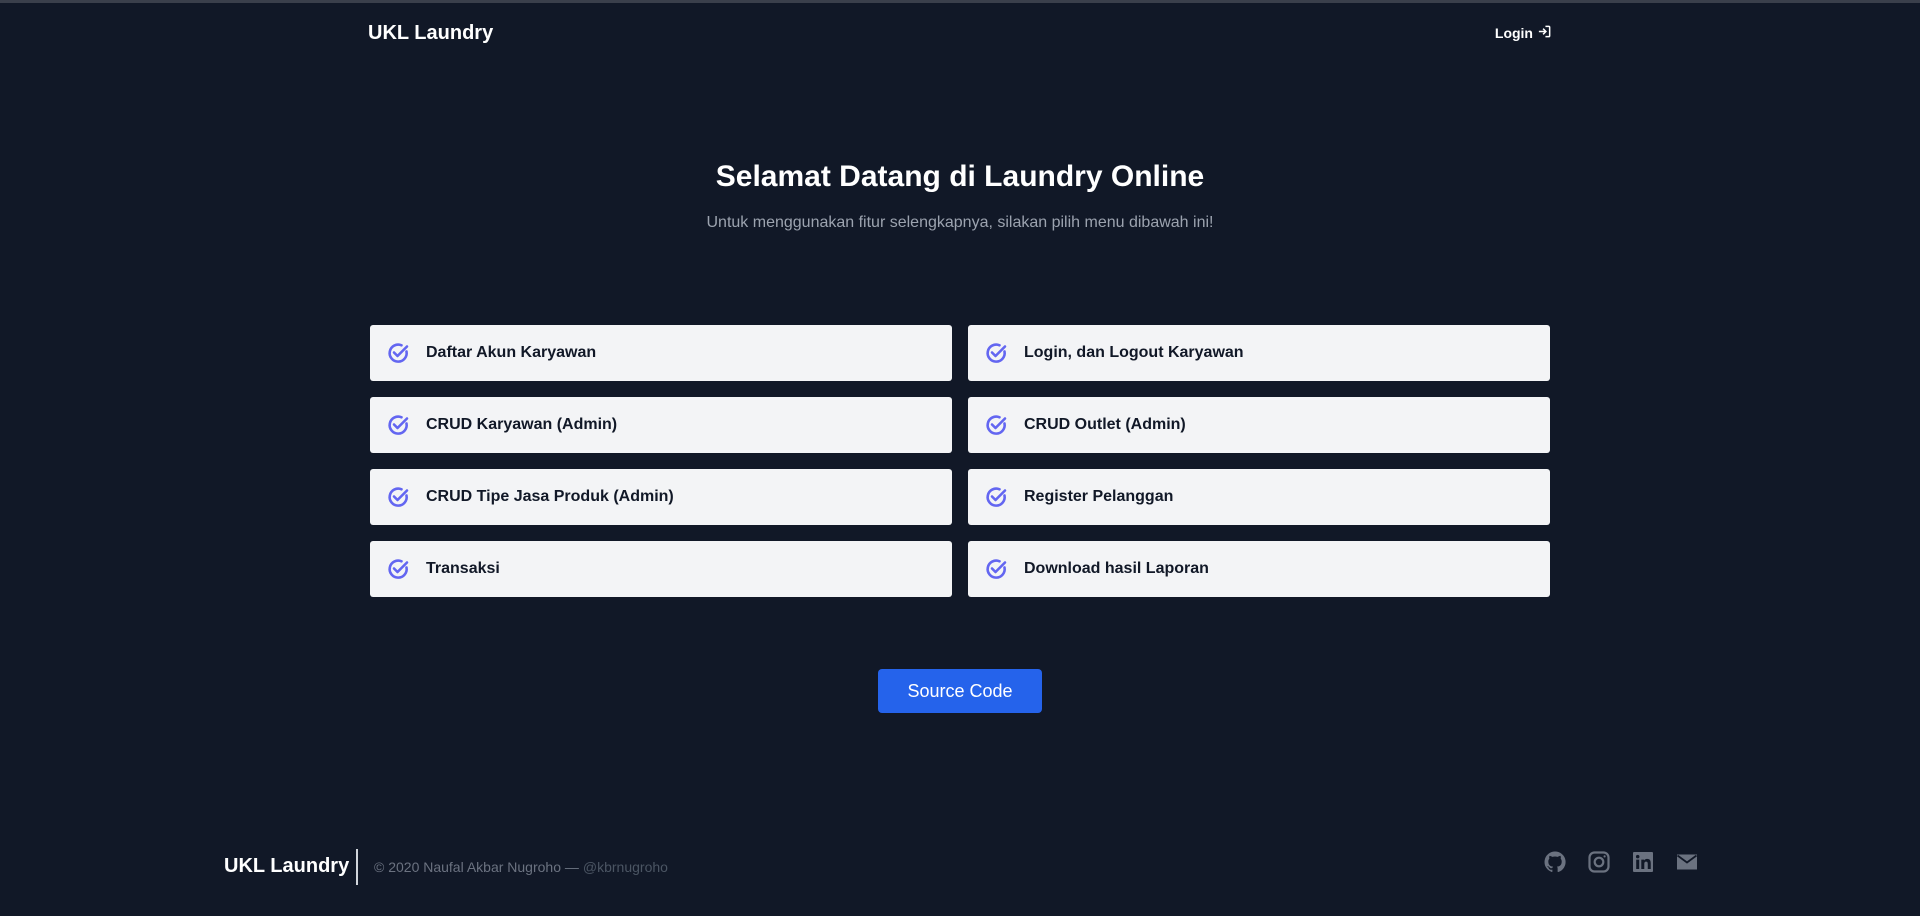 Image resolution: width=1920 pixels, height=916 pixels. Describe the element at coordinates (1621, 862) in the screenshot. I see `social-links` at that location.